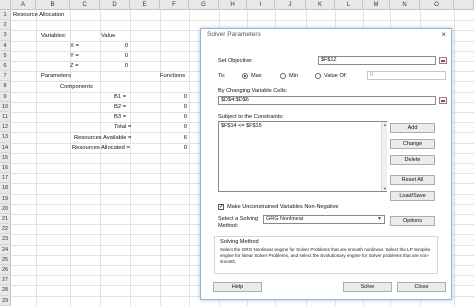 This screenshot has width=474, height=306. Describe the element at coordinates (5, 86) in the screenshot. I see `row-header-8: 8` at that location.